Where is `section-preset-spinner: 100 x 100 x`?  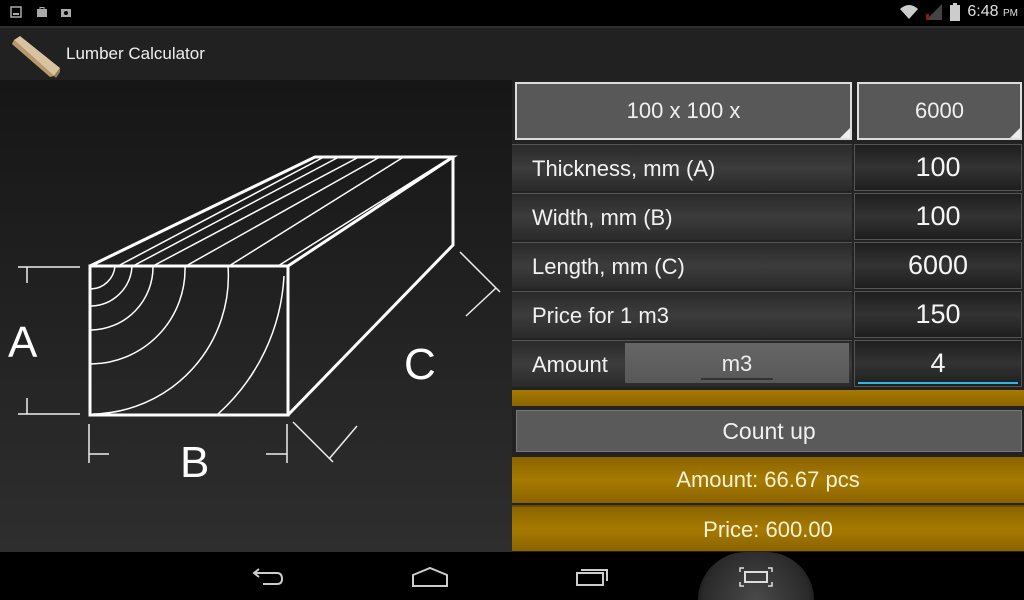
section-preset-spinner: 100 x 100 x is located at coordinates (683, 111).